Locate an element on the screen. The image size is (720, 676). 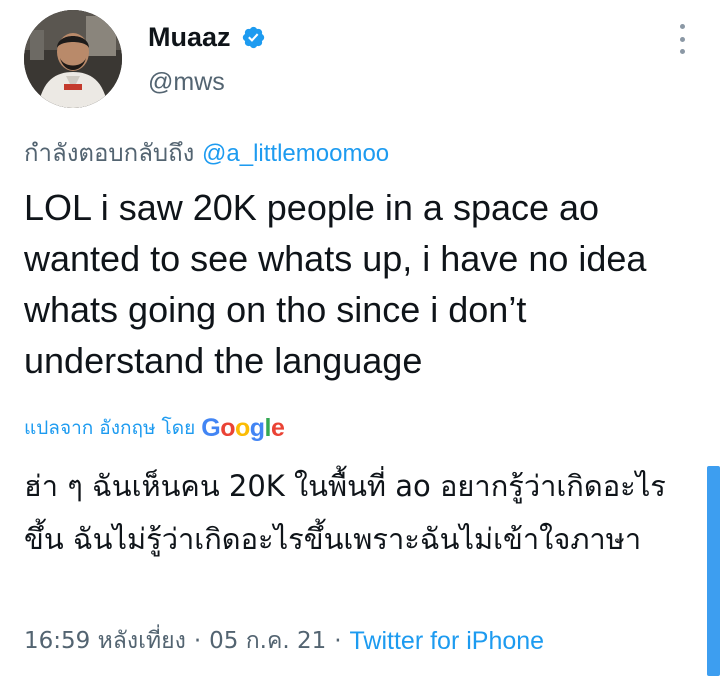
author-display-name: Muaaz is located at coordinates (189, 37).